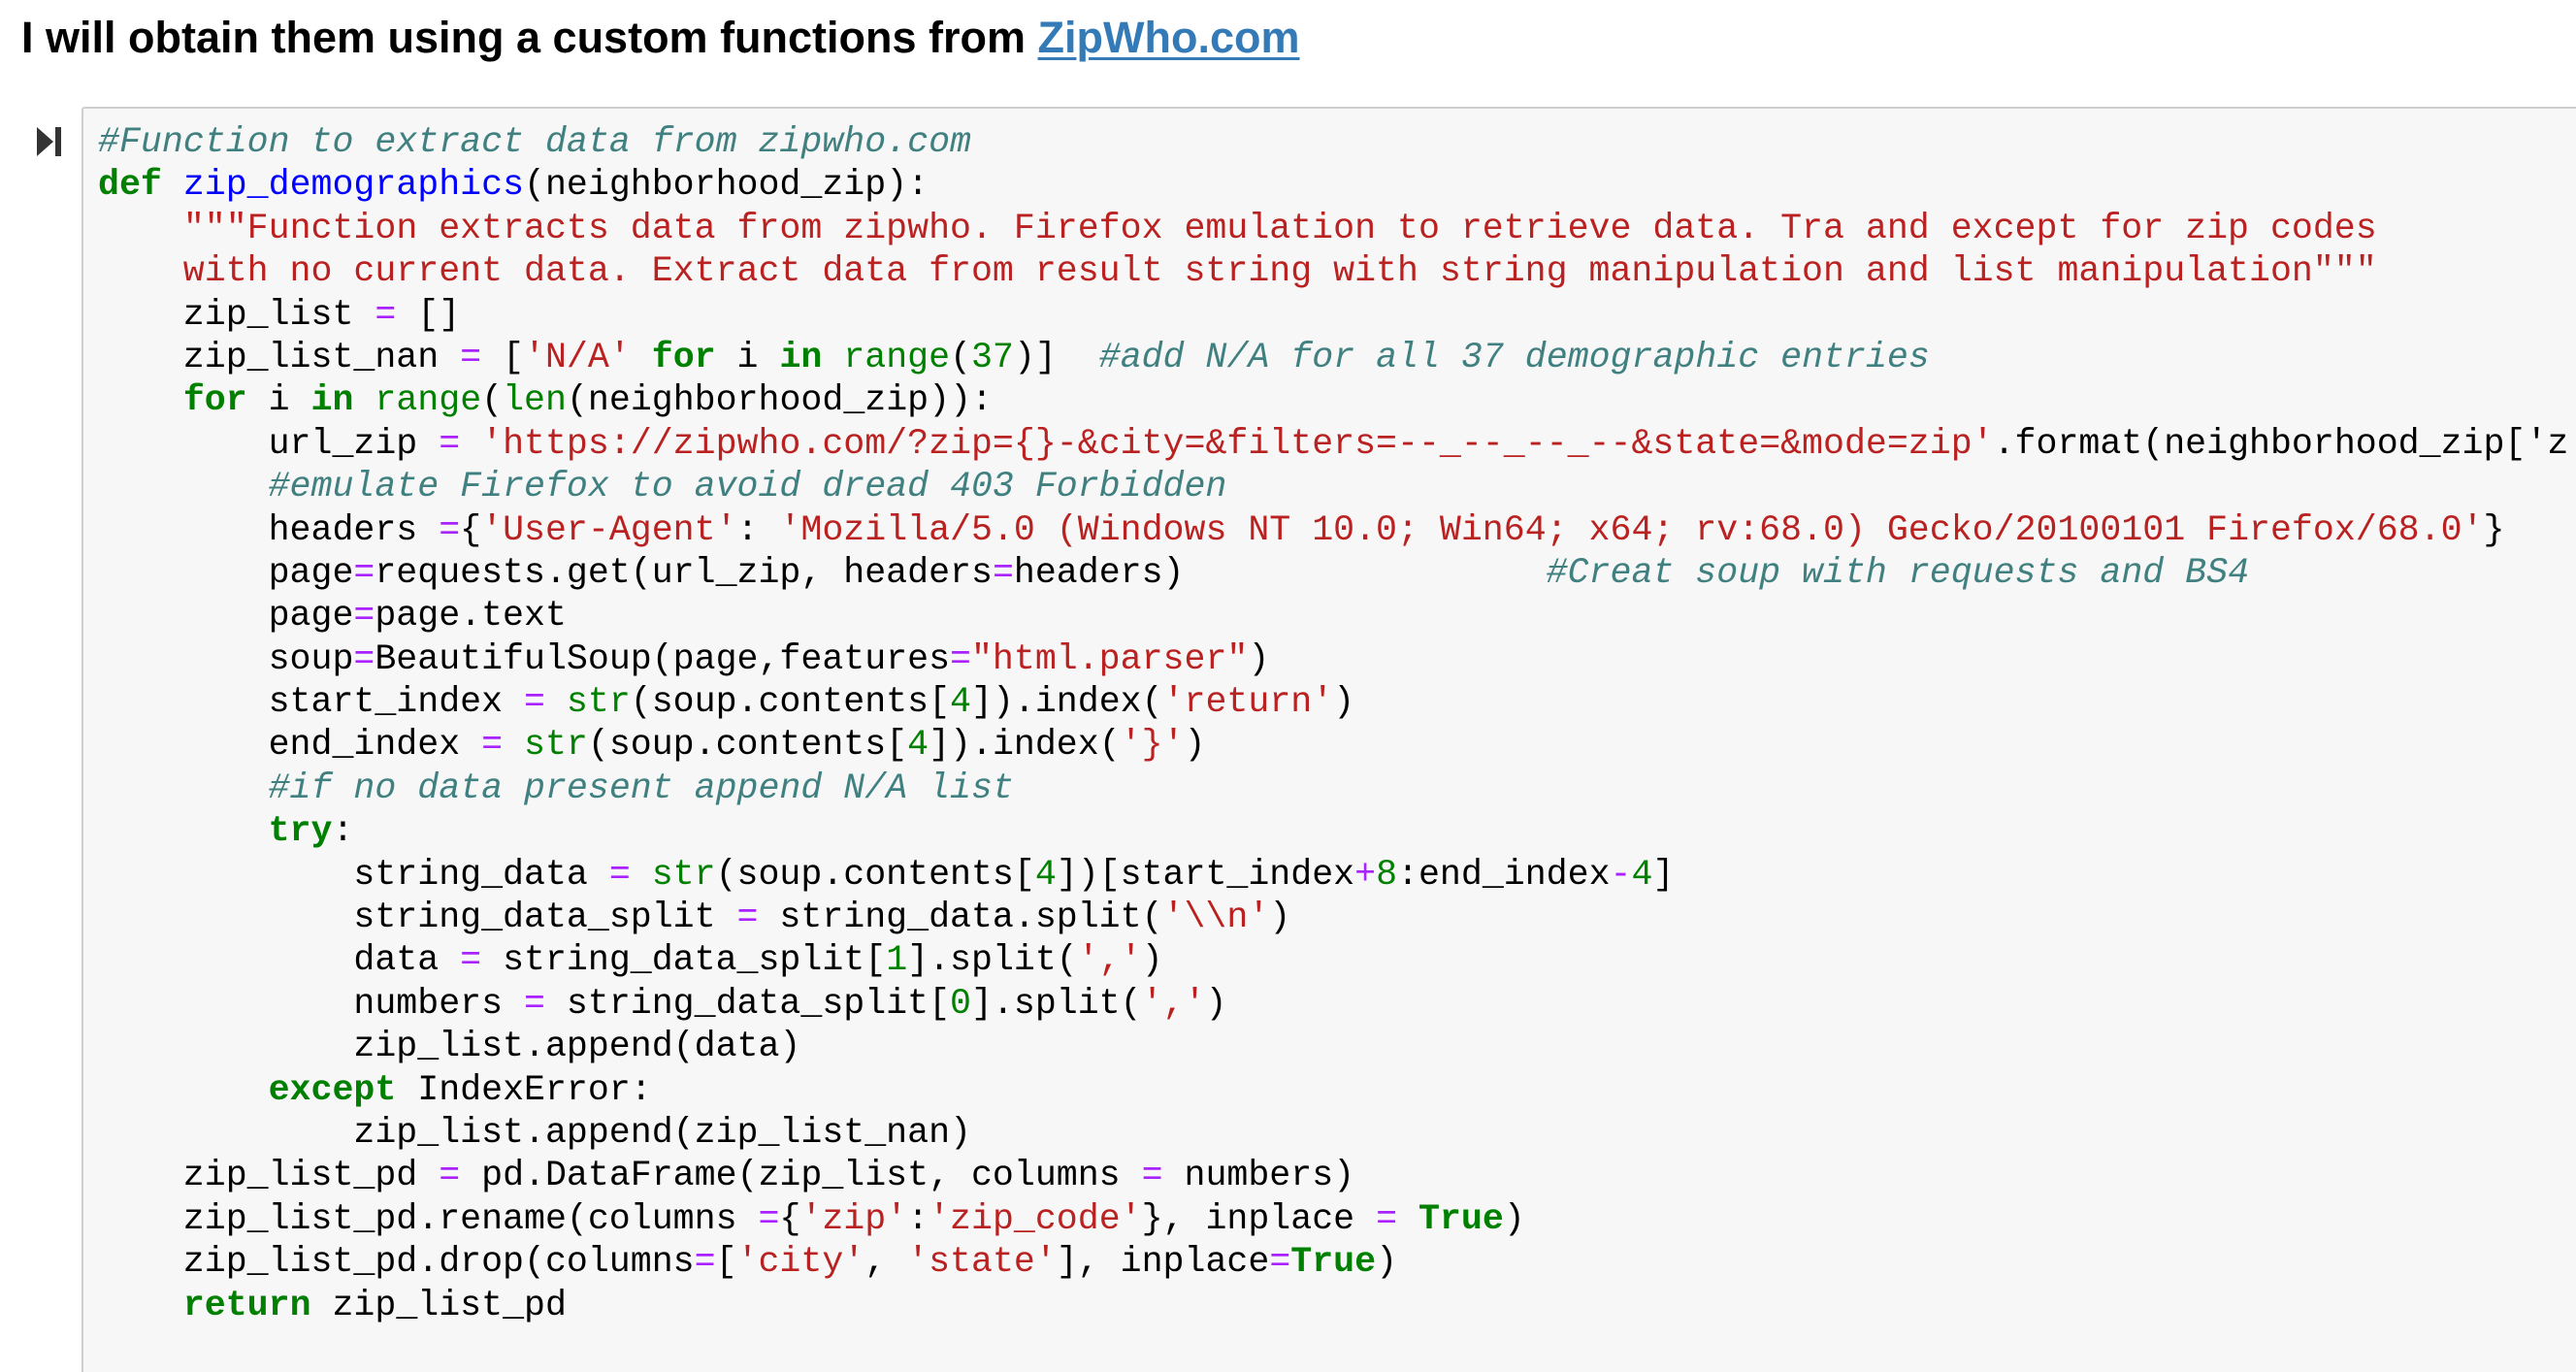  What do you see at coordinates (471, 616) in the screenshot?
I see `code-token: page.text` at bounding box center [471, 616].